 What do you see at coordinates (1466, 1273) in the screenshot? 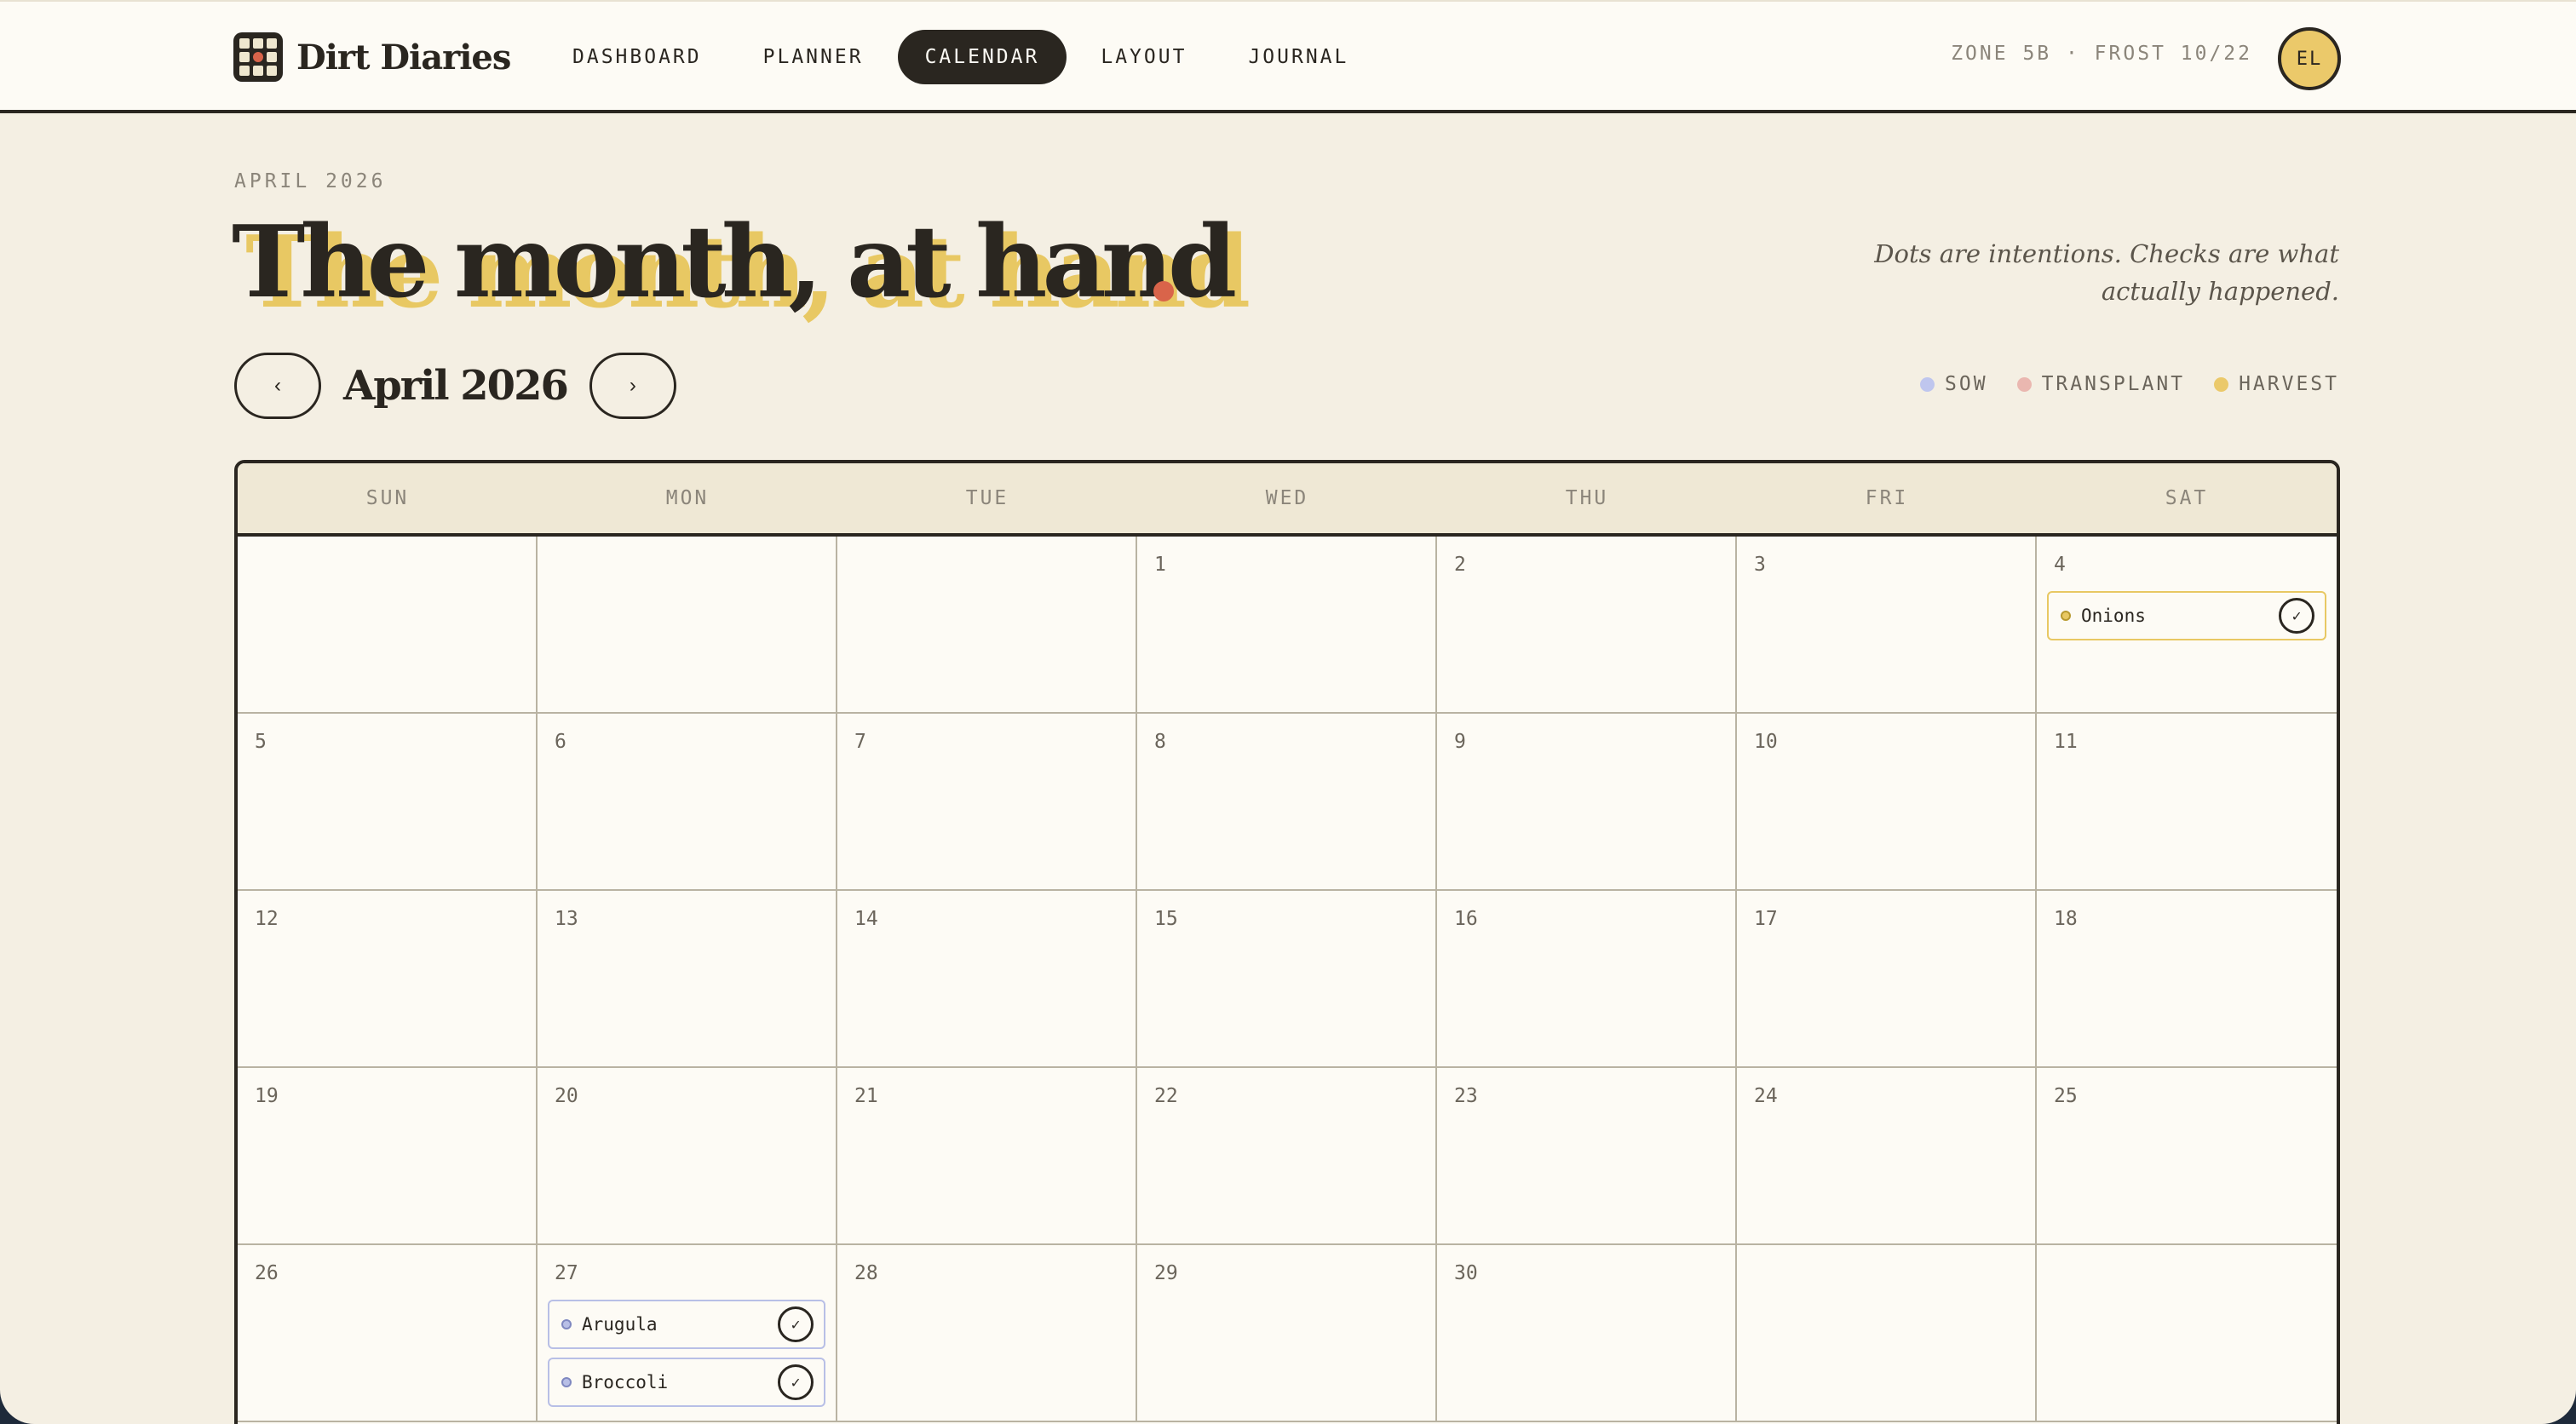
I see `day-number: 30` at bounding box center [1466, 1273].